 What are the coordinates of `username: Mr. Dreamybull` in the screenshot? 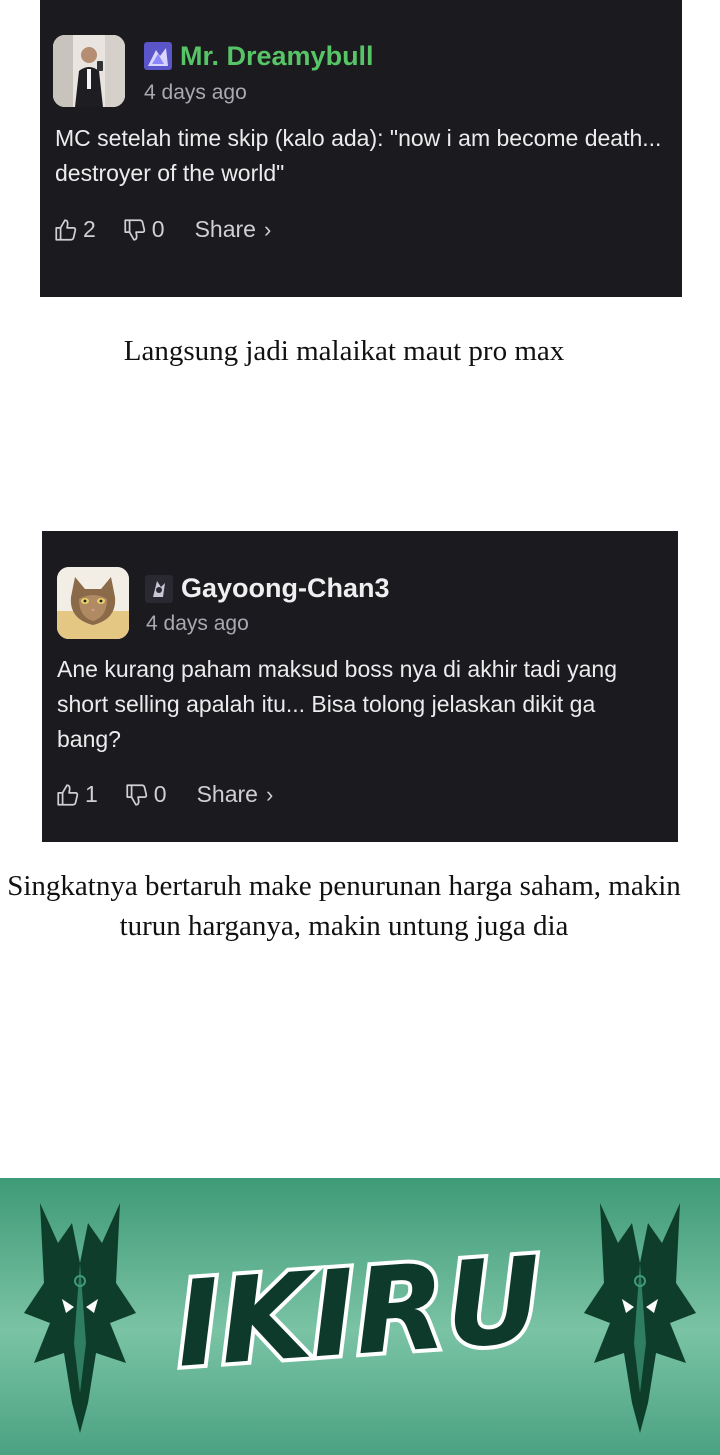 It's located at (277, 56).